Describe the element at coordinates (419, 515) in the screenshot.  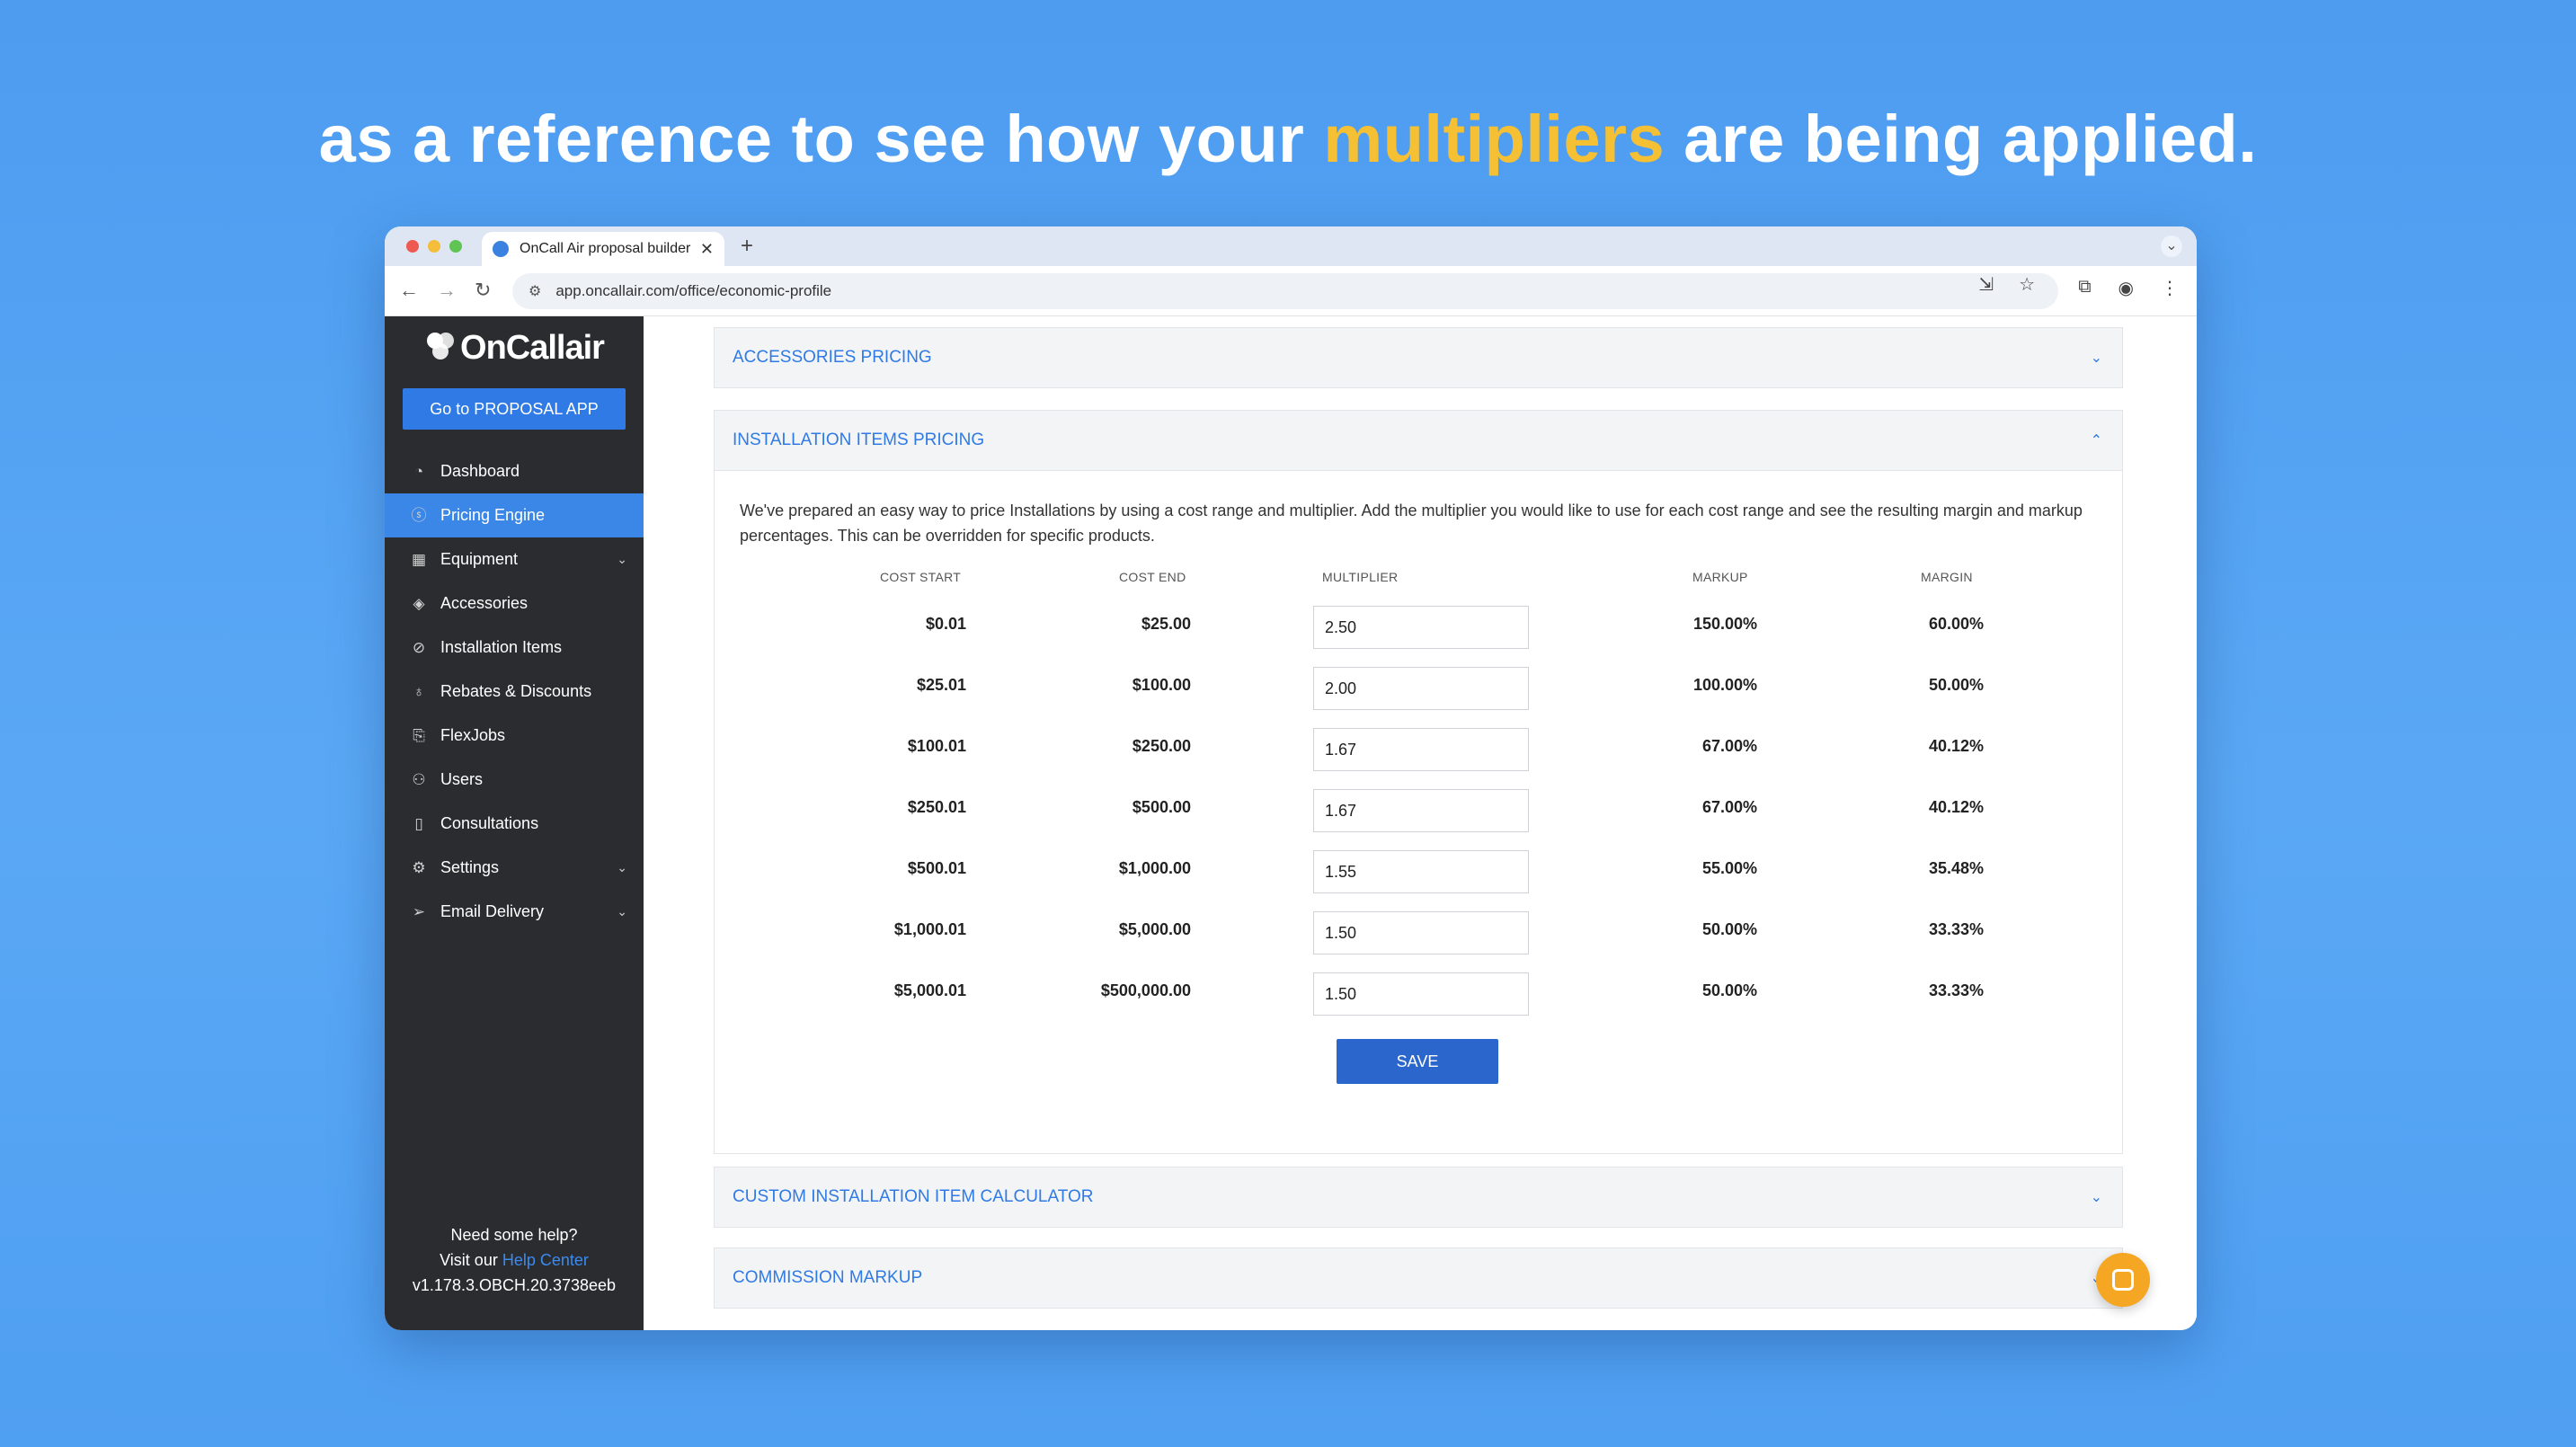
I see `dollar-icon: ⓢ` at that location.